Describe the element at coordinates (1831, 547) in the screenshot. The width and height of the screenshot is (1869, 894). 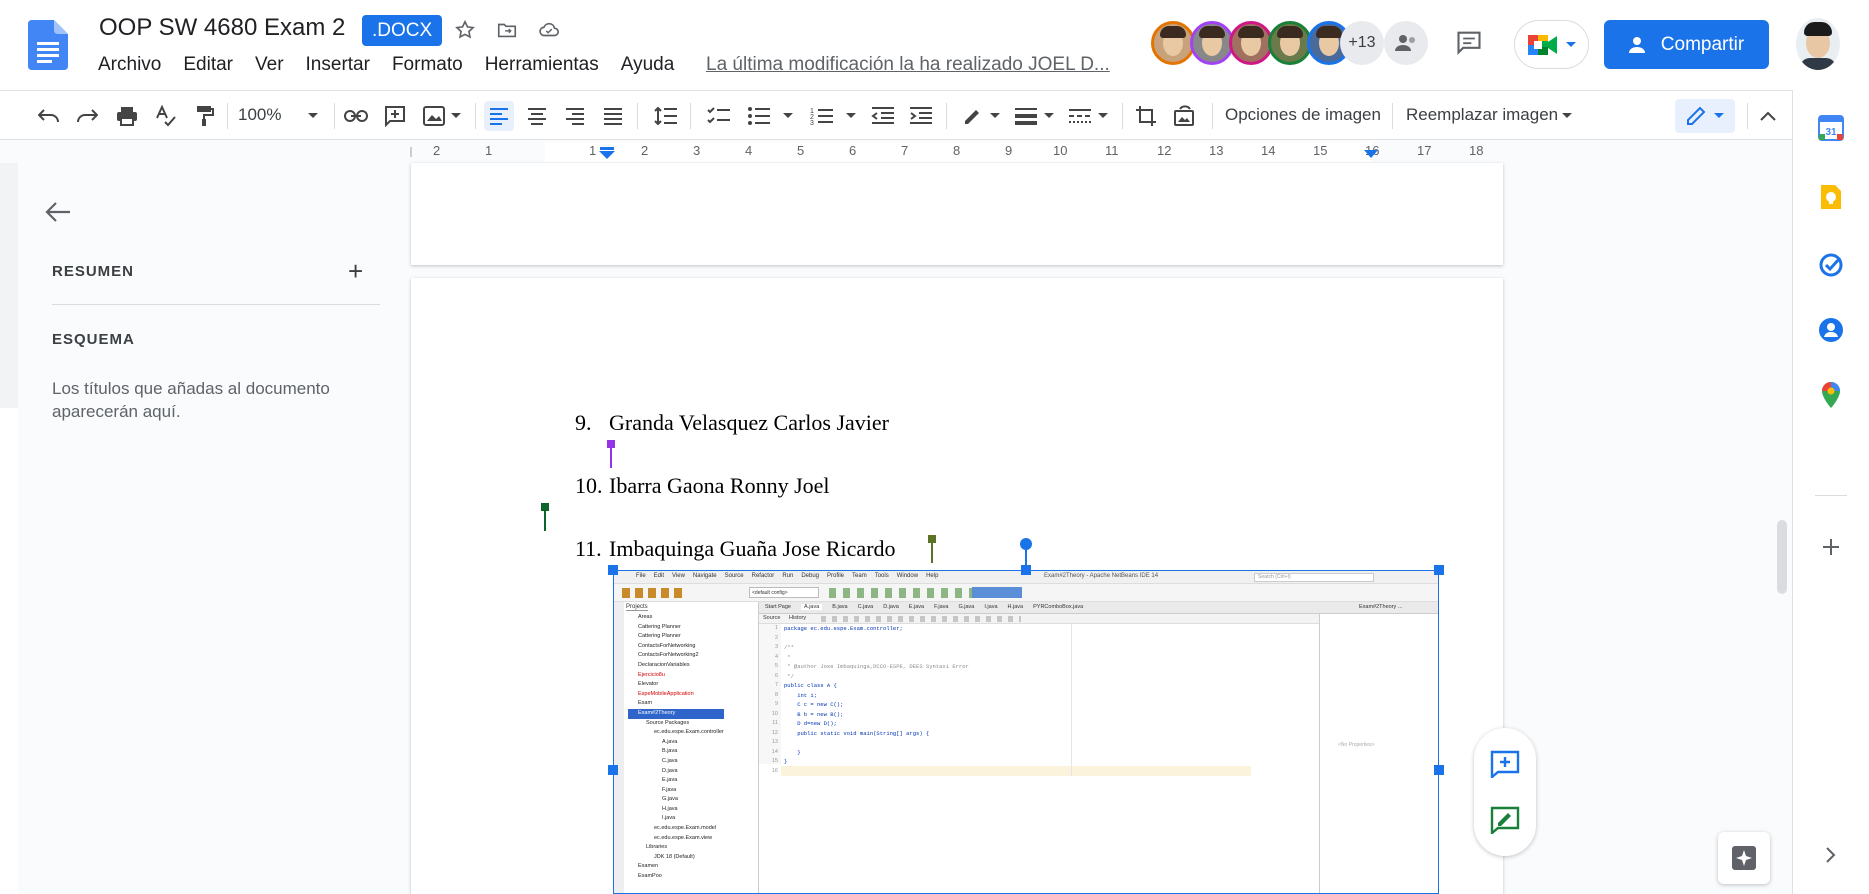
I see `add-icon` at that location.